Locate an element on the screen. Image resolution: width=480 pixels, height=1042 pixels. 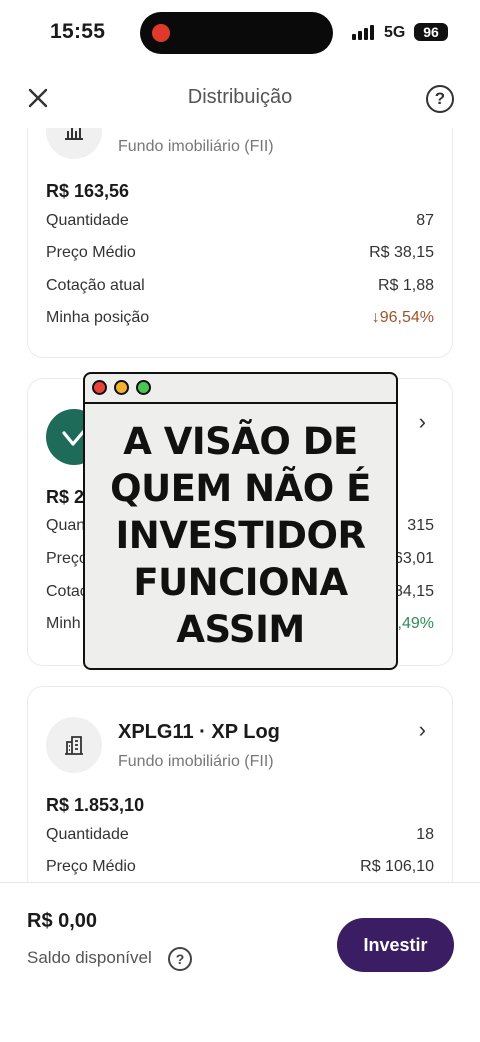
green-dot-icon is located at coordinates (143, 387).